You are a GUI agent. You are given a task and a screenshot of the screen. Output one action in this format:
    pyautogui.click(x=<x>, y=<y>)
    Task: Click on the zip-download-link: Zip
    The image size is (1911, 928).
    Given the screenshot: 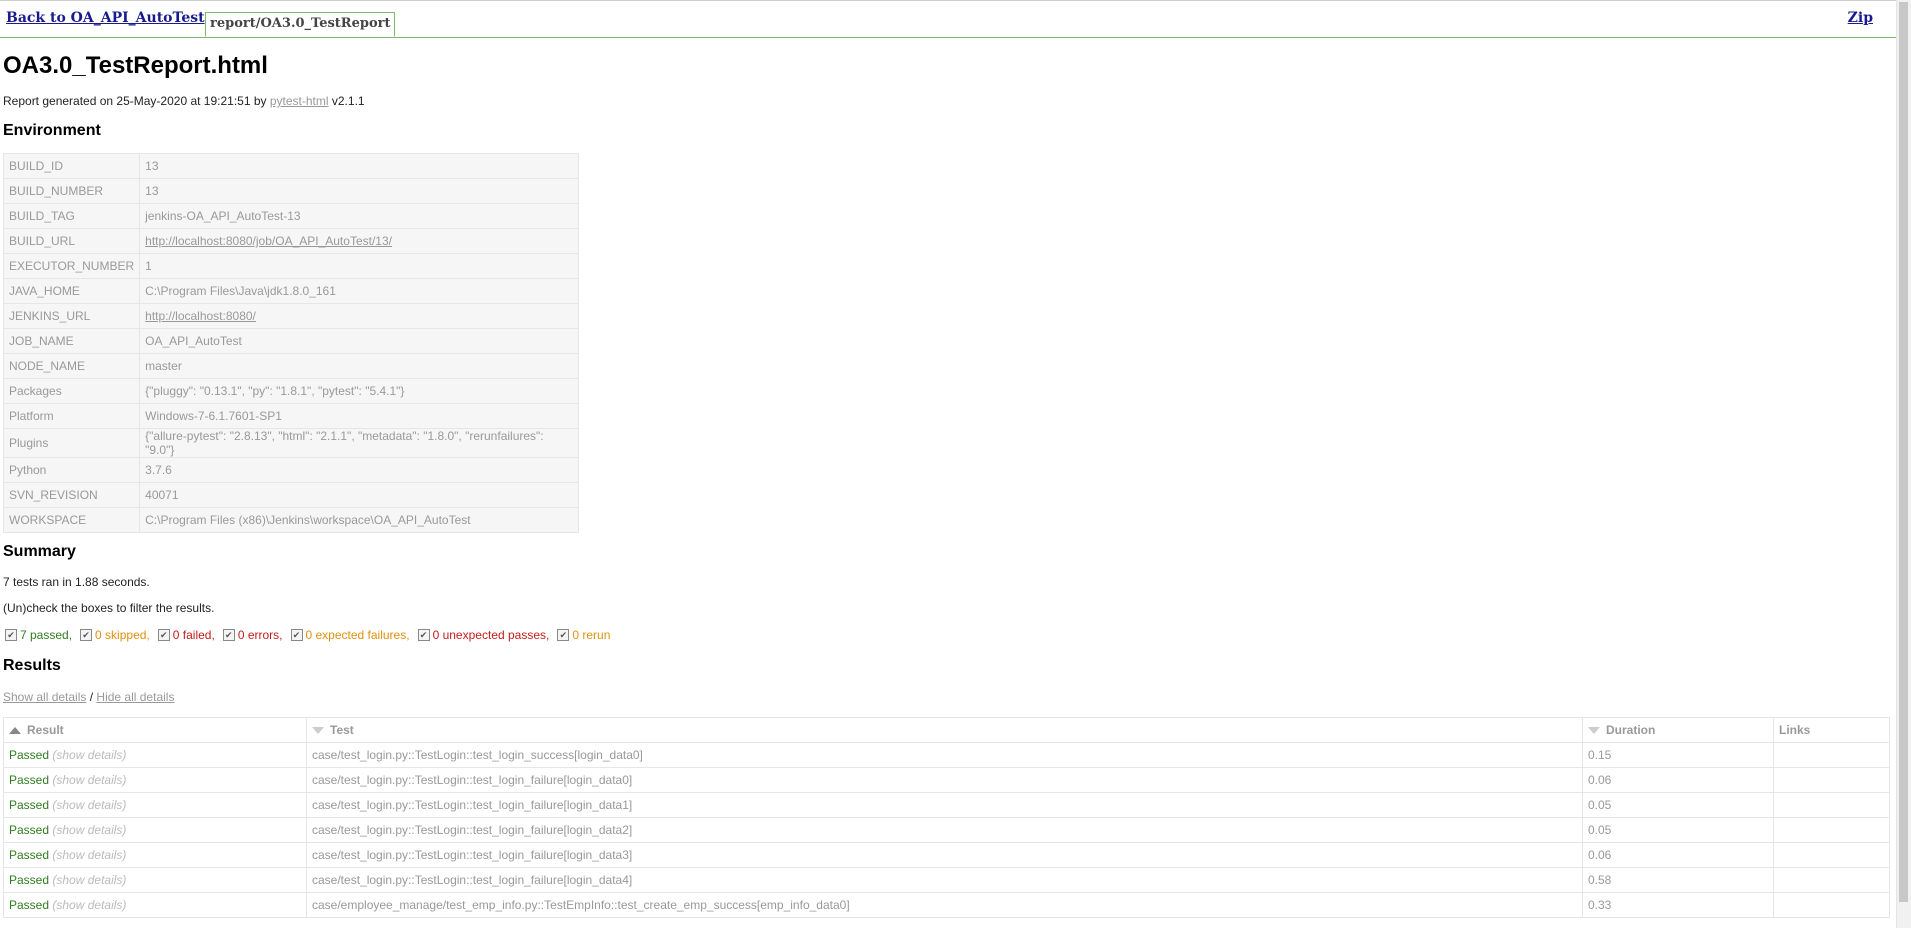 What is the action you would take?
    pyautogui.click(x=1860, y=18)
    